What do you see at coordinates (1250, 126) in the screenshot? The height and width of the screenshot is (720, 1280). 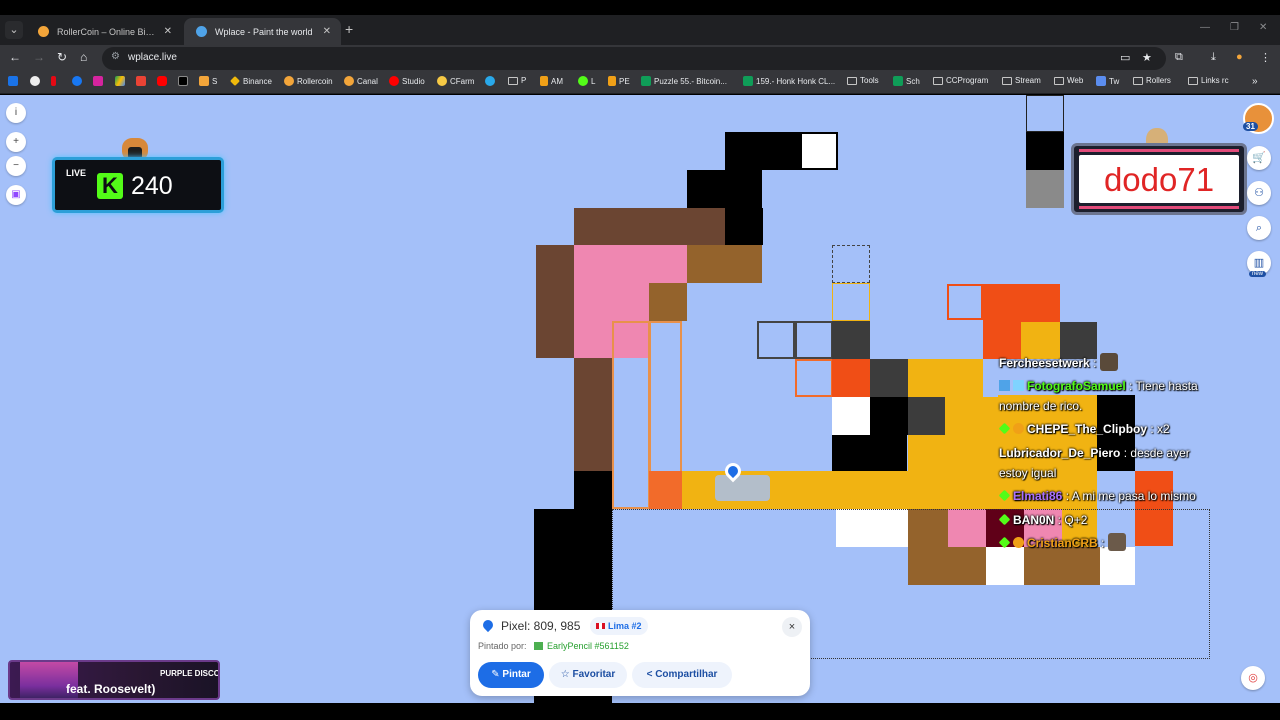 I see `level-badge: 31` at bounding box center [1250, 126].